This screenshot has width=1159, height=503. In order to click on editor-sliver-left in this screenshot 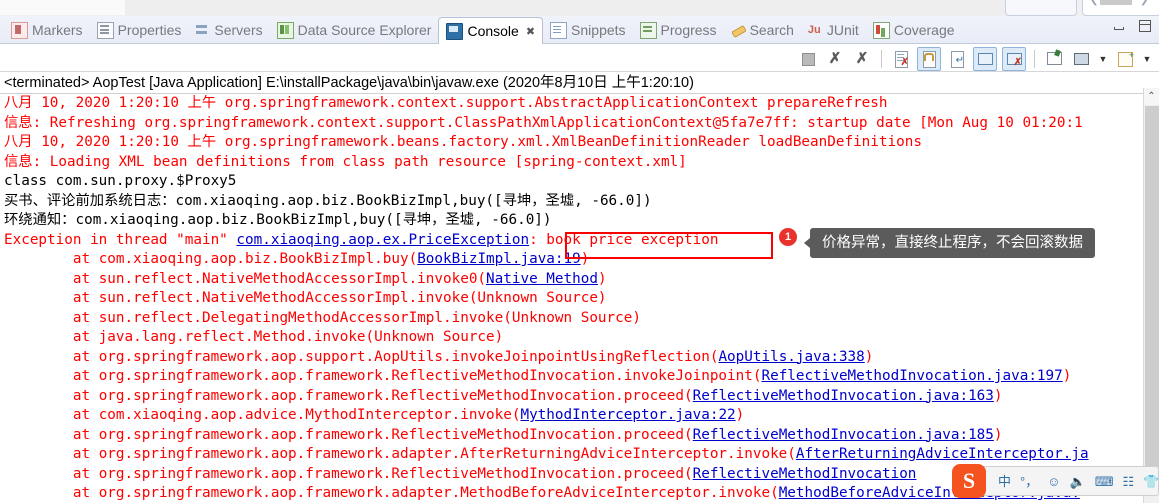, I will do `click(62, 7)`.